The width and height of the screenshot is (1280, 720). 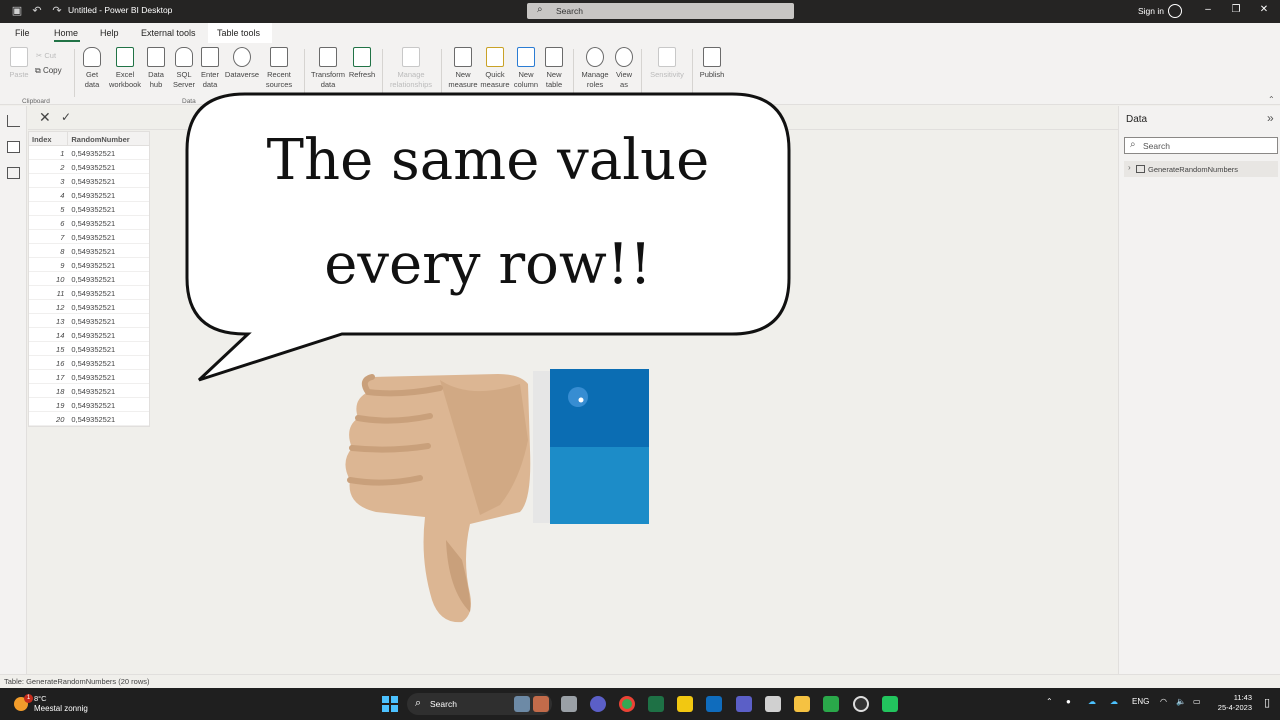 What do you see at coordinates (522, 704) in the screenshot?
I see `task-view-icon` at bounding box center [522, 704].